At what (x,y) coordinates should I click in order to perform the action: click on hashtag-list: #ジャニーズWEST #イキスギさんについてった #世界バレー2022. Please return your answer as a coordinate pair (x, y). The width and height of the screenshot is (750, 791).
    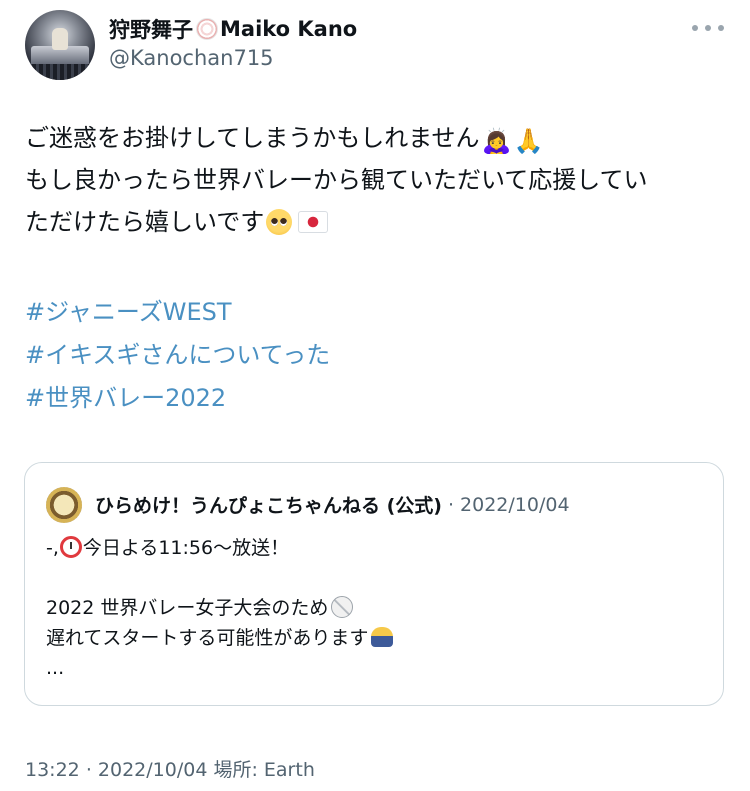
    Looking at the image, I should click on (177, 355).